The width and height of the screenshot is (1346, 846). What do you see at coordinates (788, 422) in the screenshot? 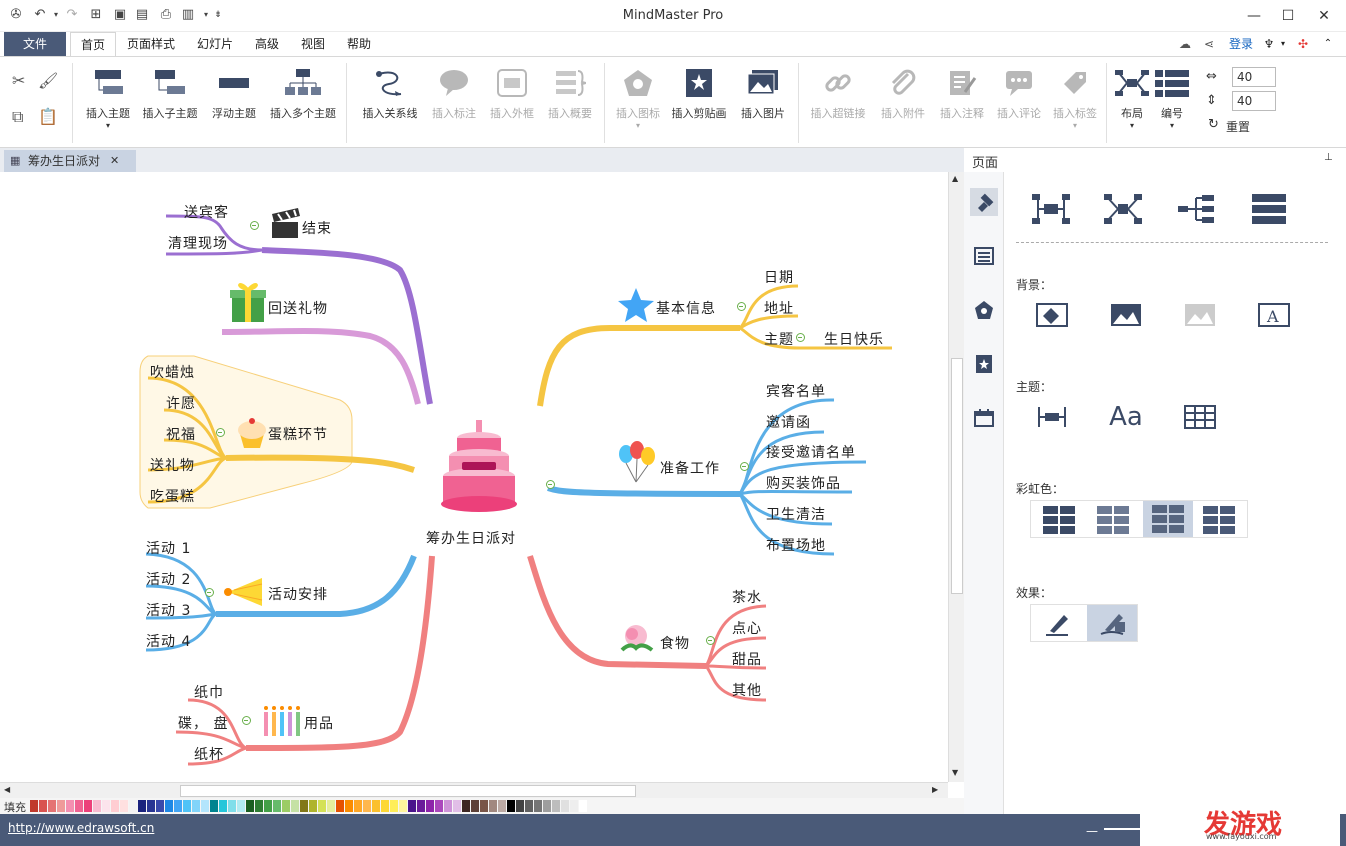
I see `subtopic: 邀请函` at bounding box center [788, 422].